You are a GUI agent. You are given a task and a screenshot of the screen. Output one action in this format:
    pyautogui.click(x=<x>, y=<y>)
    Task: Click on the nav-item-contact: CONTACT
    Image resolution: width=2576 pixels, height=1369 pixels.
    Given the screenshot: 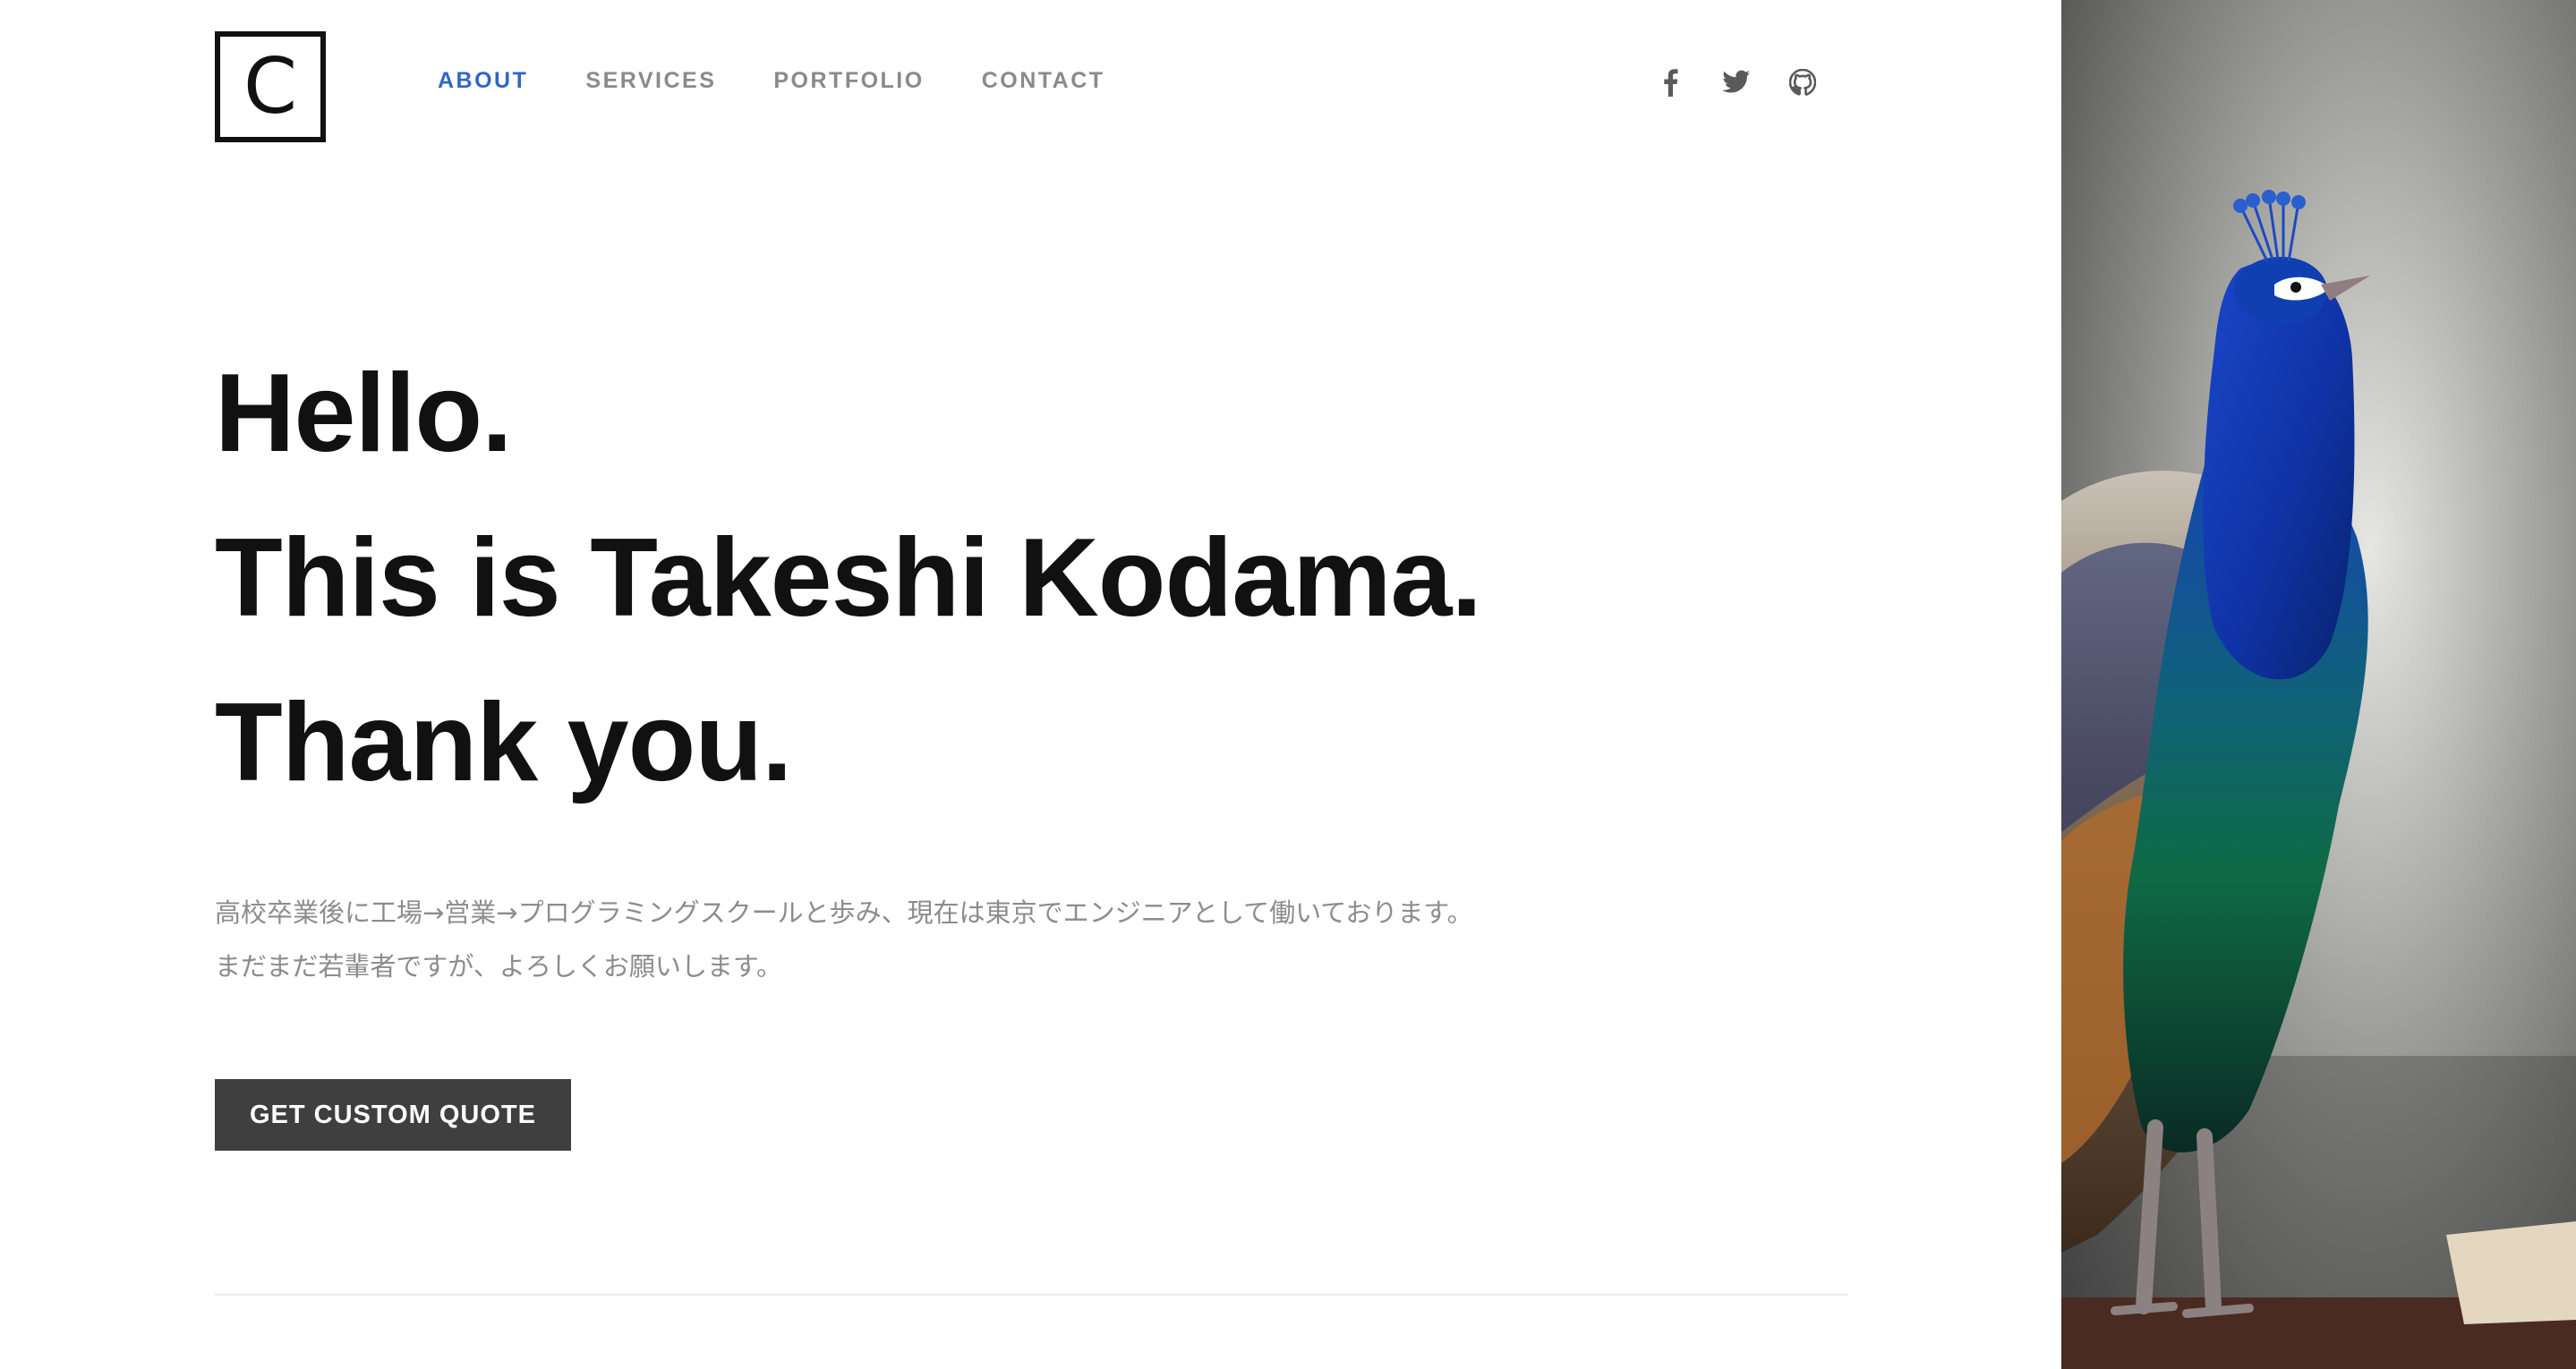 What is the action you would take?
    pyautogui.click(x=1043, y=81)
    